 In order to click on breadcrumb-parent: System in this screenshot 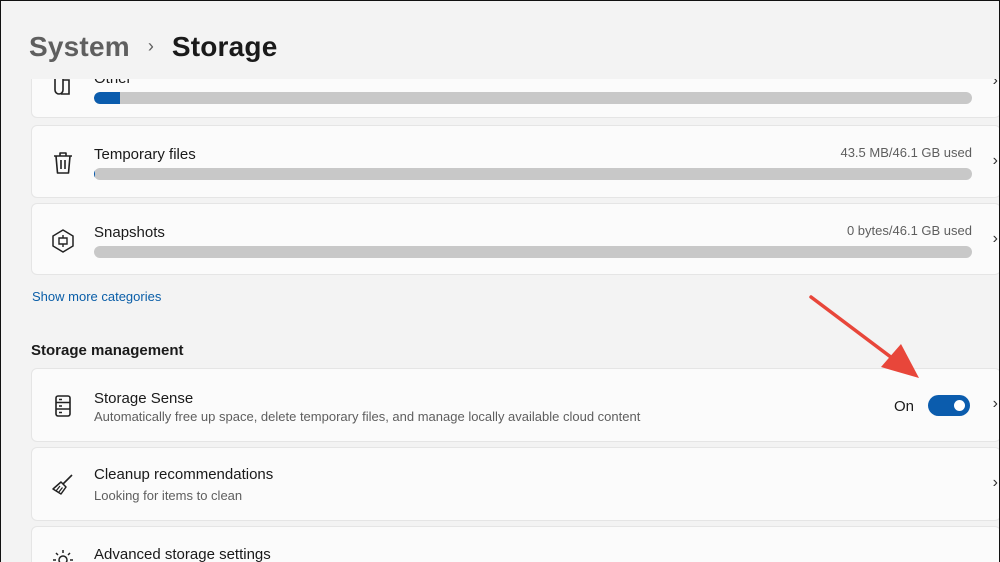, I will do `click(79, 47)`.